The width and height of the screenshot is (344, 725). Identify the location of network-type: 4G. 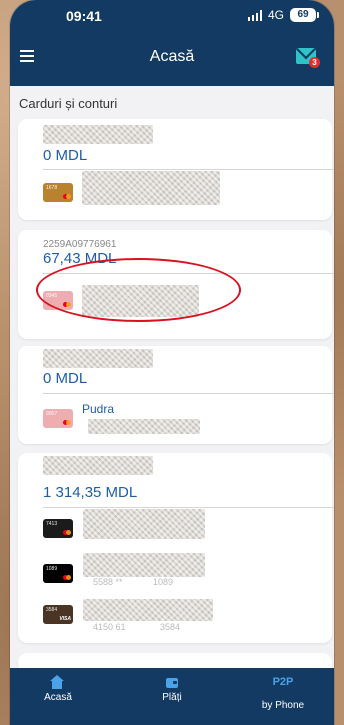
(275, 15).